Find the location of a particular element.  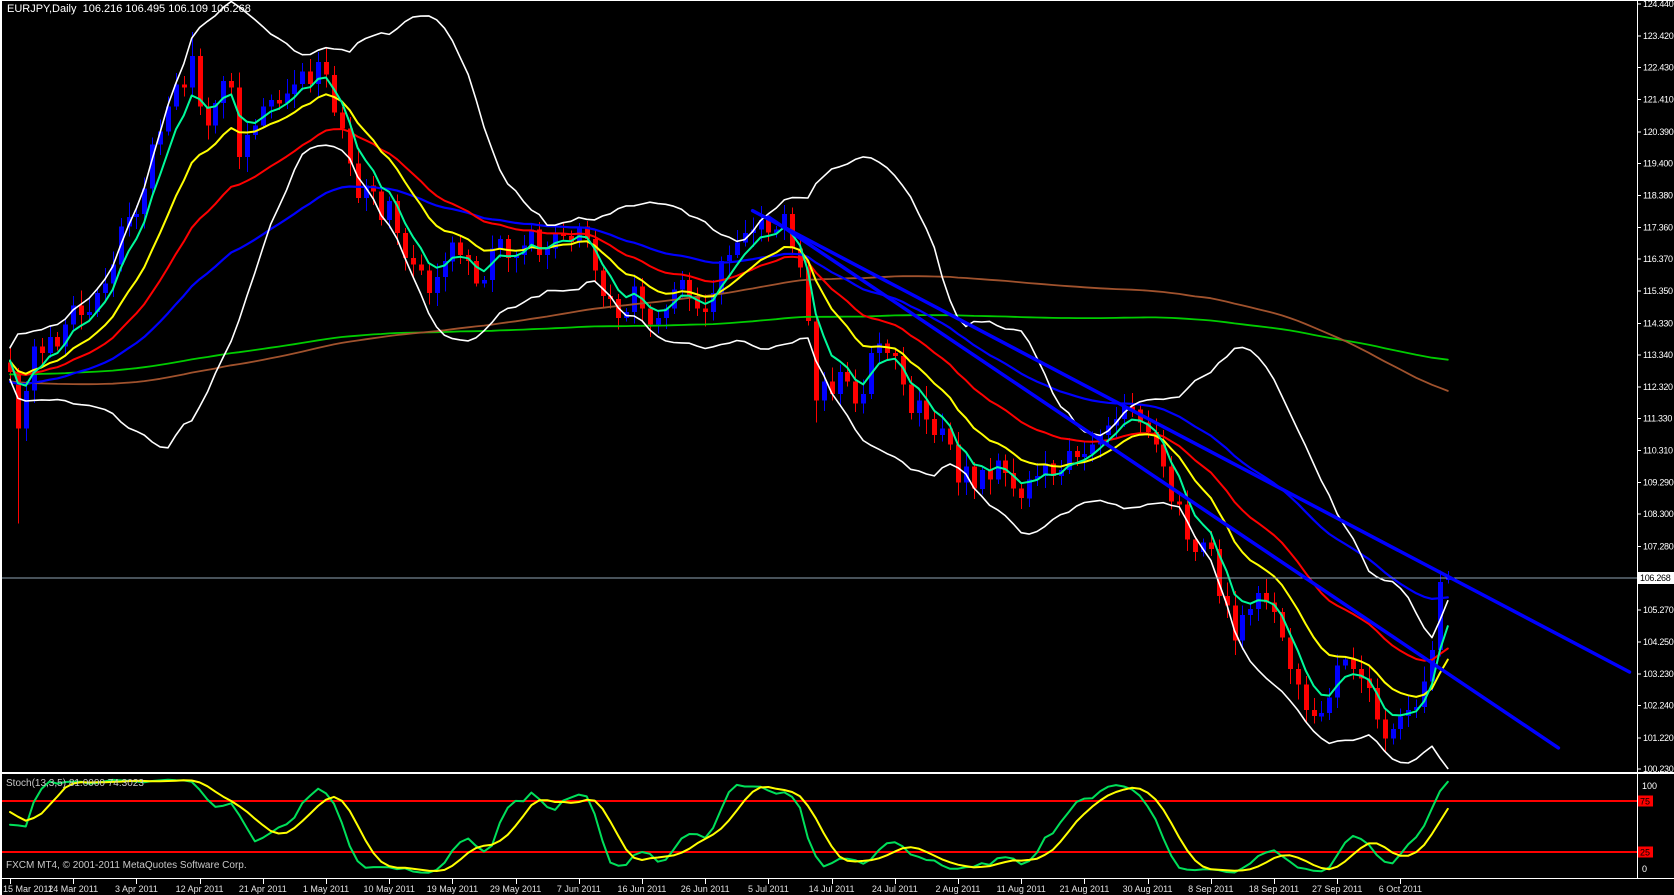

sma150-line is located at coordinates (729, 333).